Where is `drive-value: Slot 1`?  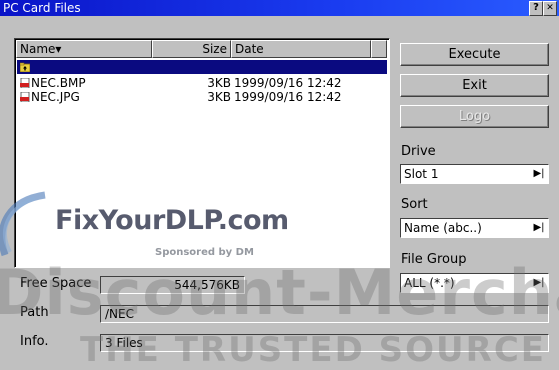
drive-value: Slot 1 is located at coordinates (421, 174).